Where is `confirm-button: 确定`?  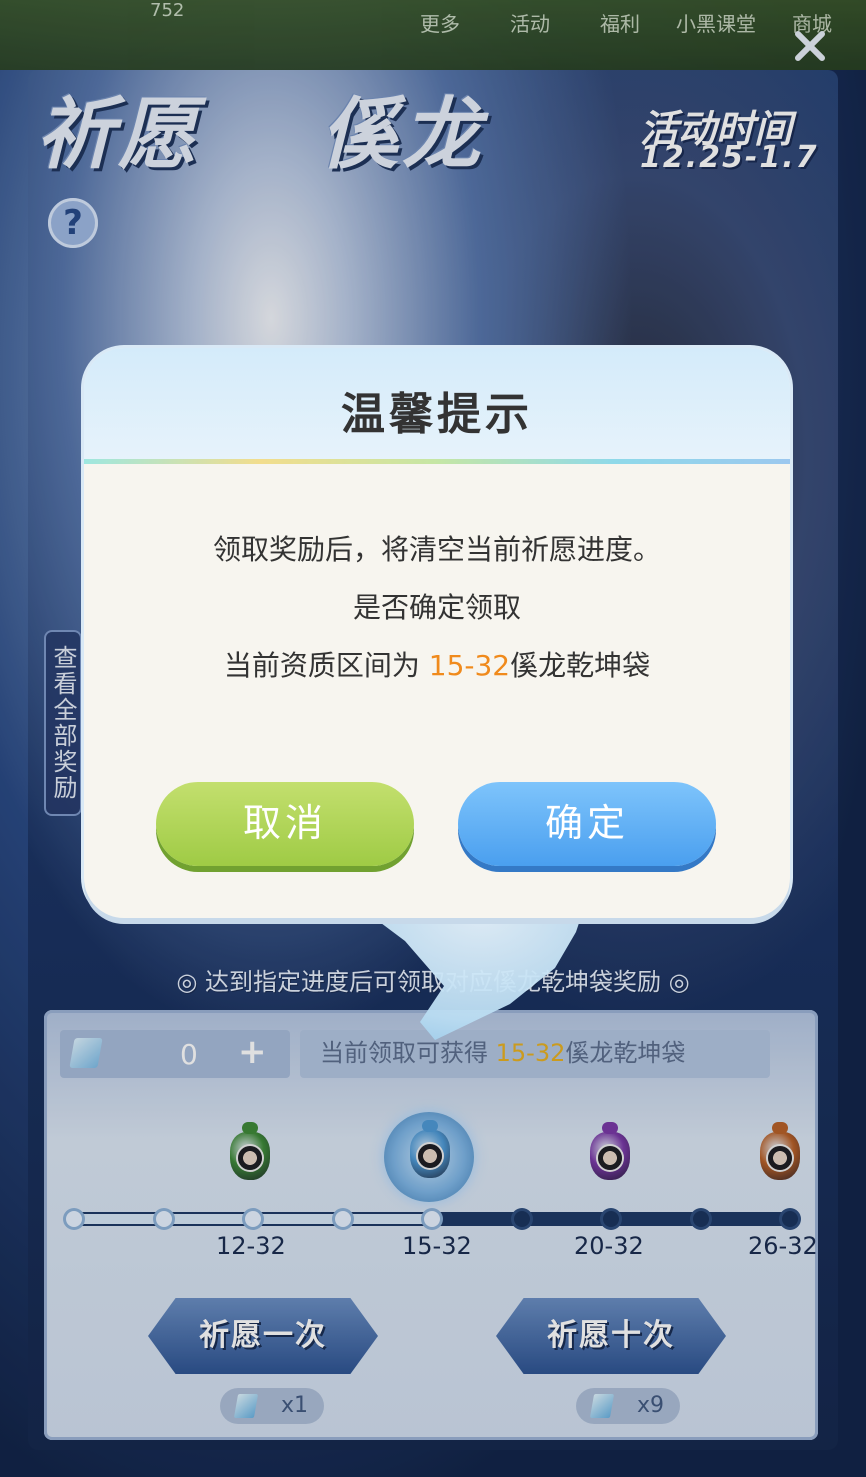
confirm-button: 确定 is located at coordinates (587, 824).